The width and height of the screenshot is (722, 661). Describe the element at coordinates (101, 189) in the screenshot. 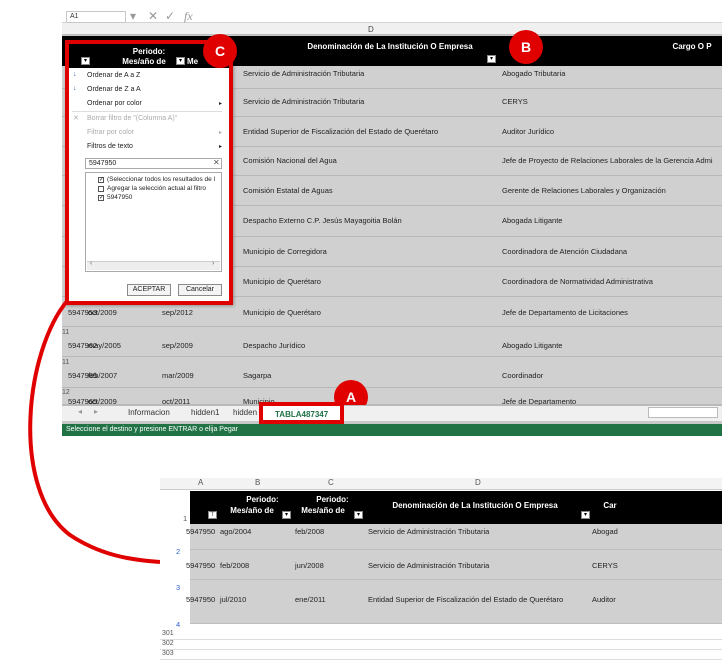

I see `add-selection-checkbox` at that location.